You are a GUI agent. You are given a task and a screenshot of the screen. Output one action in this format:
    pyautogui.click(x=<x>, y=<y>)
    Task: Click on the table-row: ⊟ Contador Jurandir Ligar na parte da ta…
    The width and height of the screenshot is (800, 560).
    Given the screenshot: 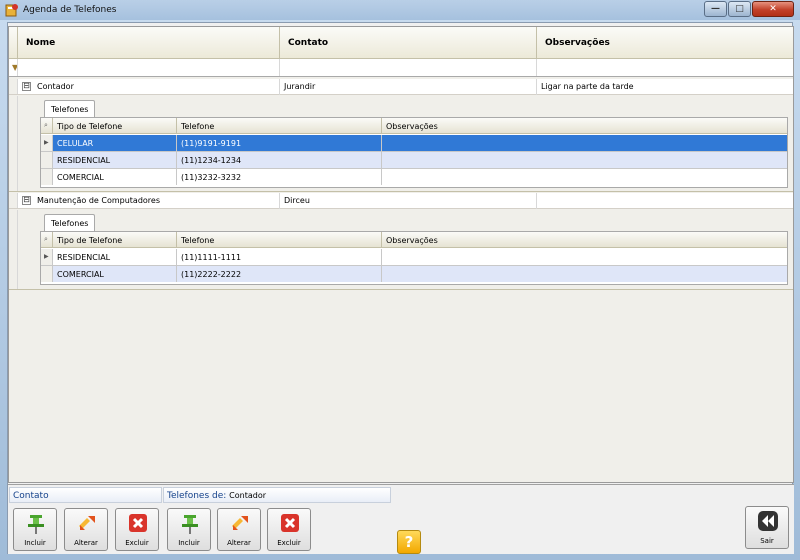 What is the action you would take?
    pyautogui.click(x=401, y=87)
    